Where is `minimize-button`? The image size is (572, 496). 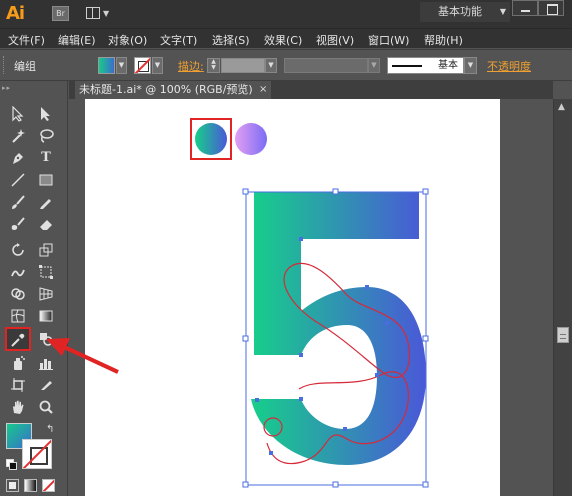 minimize-button is located at coordinates (525, 8).